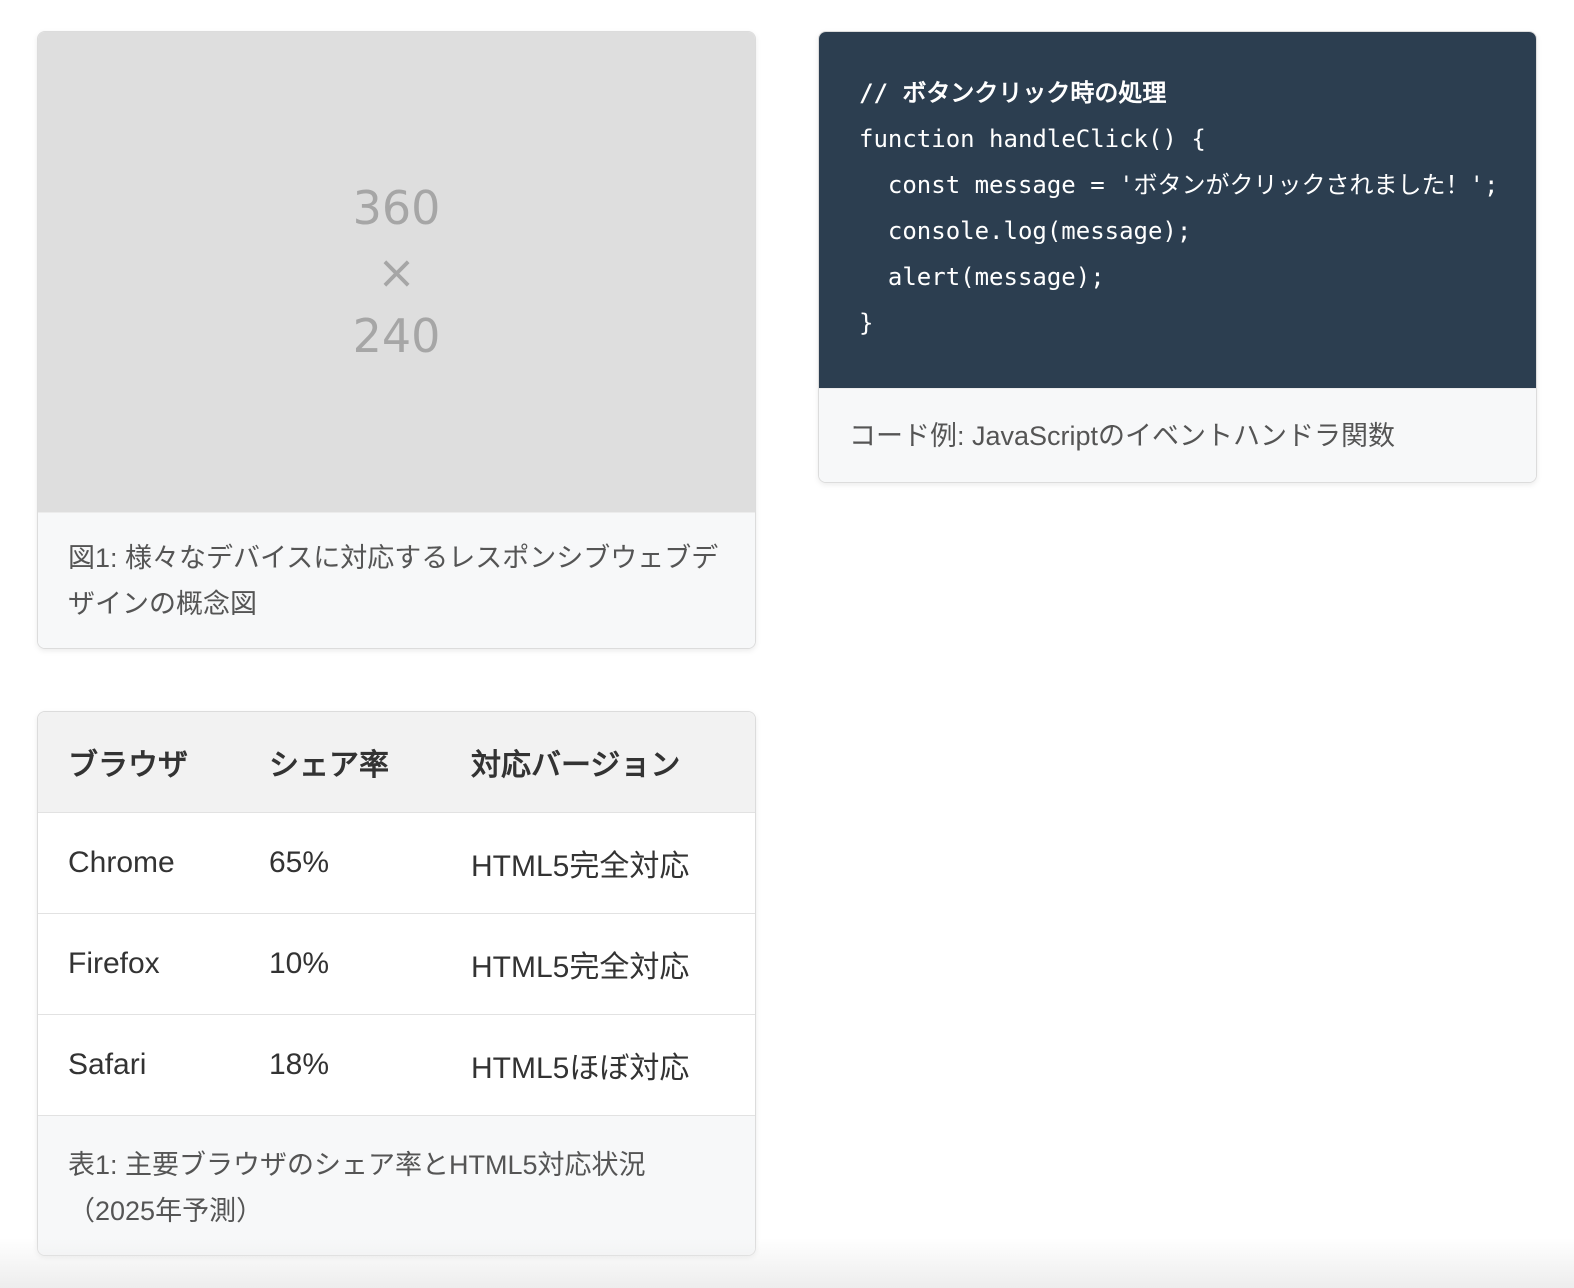 The width and height of the screenshot is (1574, 1288). I want to click on cell-browser: Chrome, so click(138, 862).